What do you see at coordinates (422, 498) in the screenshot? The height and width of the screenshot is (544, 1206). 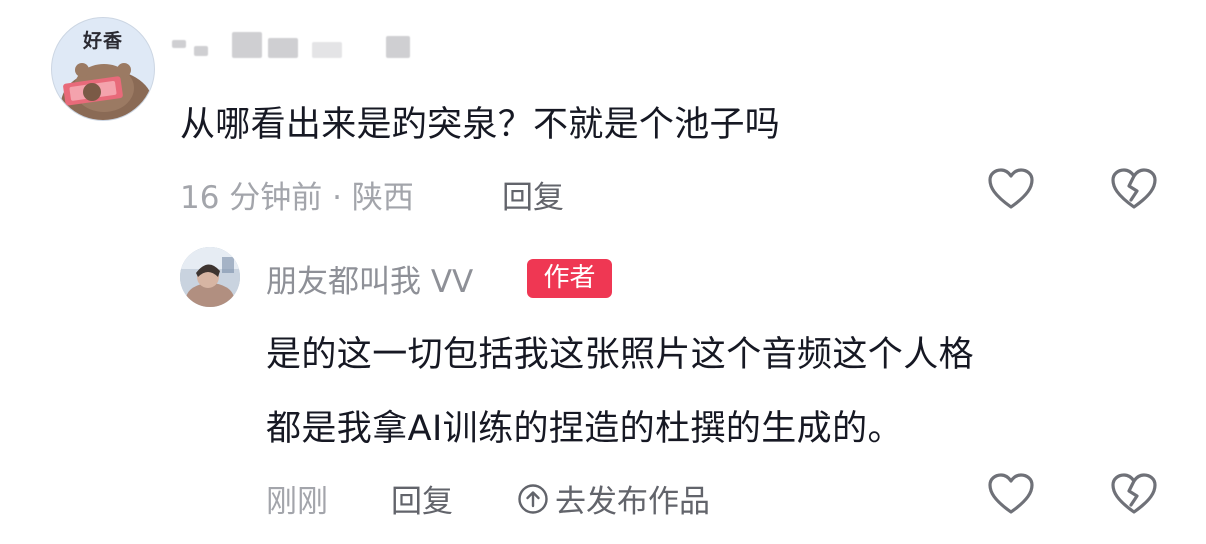 I see `reply-reply-button: 回复` at bounding box center [422, 498].